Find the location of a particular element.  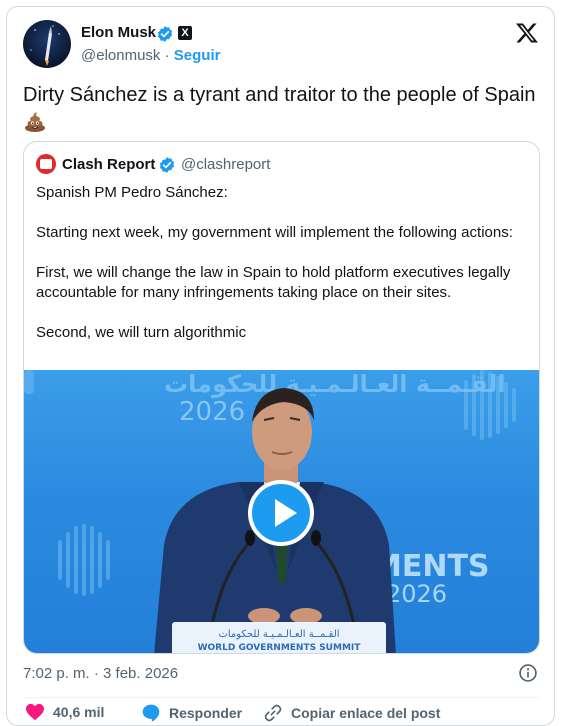

podium-text: WORLD GOVERNMENTS SUMMIT is located at coordinates (280, 648).